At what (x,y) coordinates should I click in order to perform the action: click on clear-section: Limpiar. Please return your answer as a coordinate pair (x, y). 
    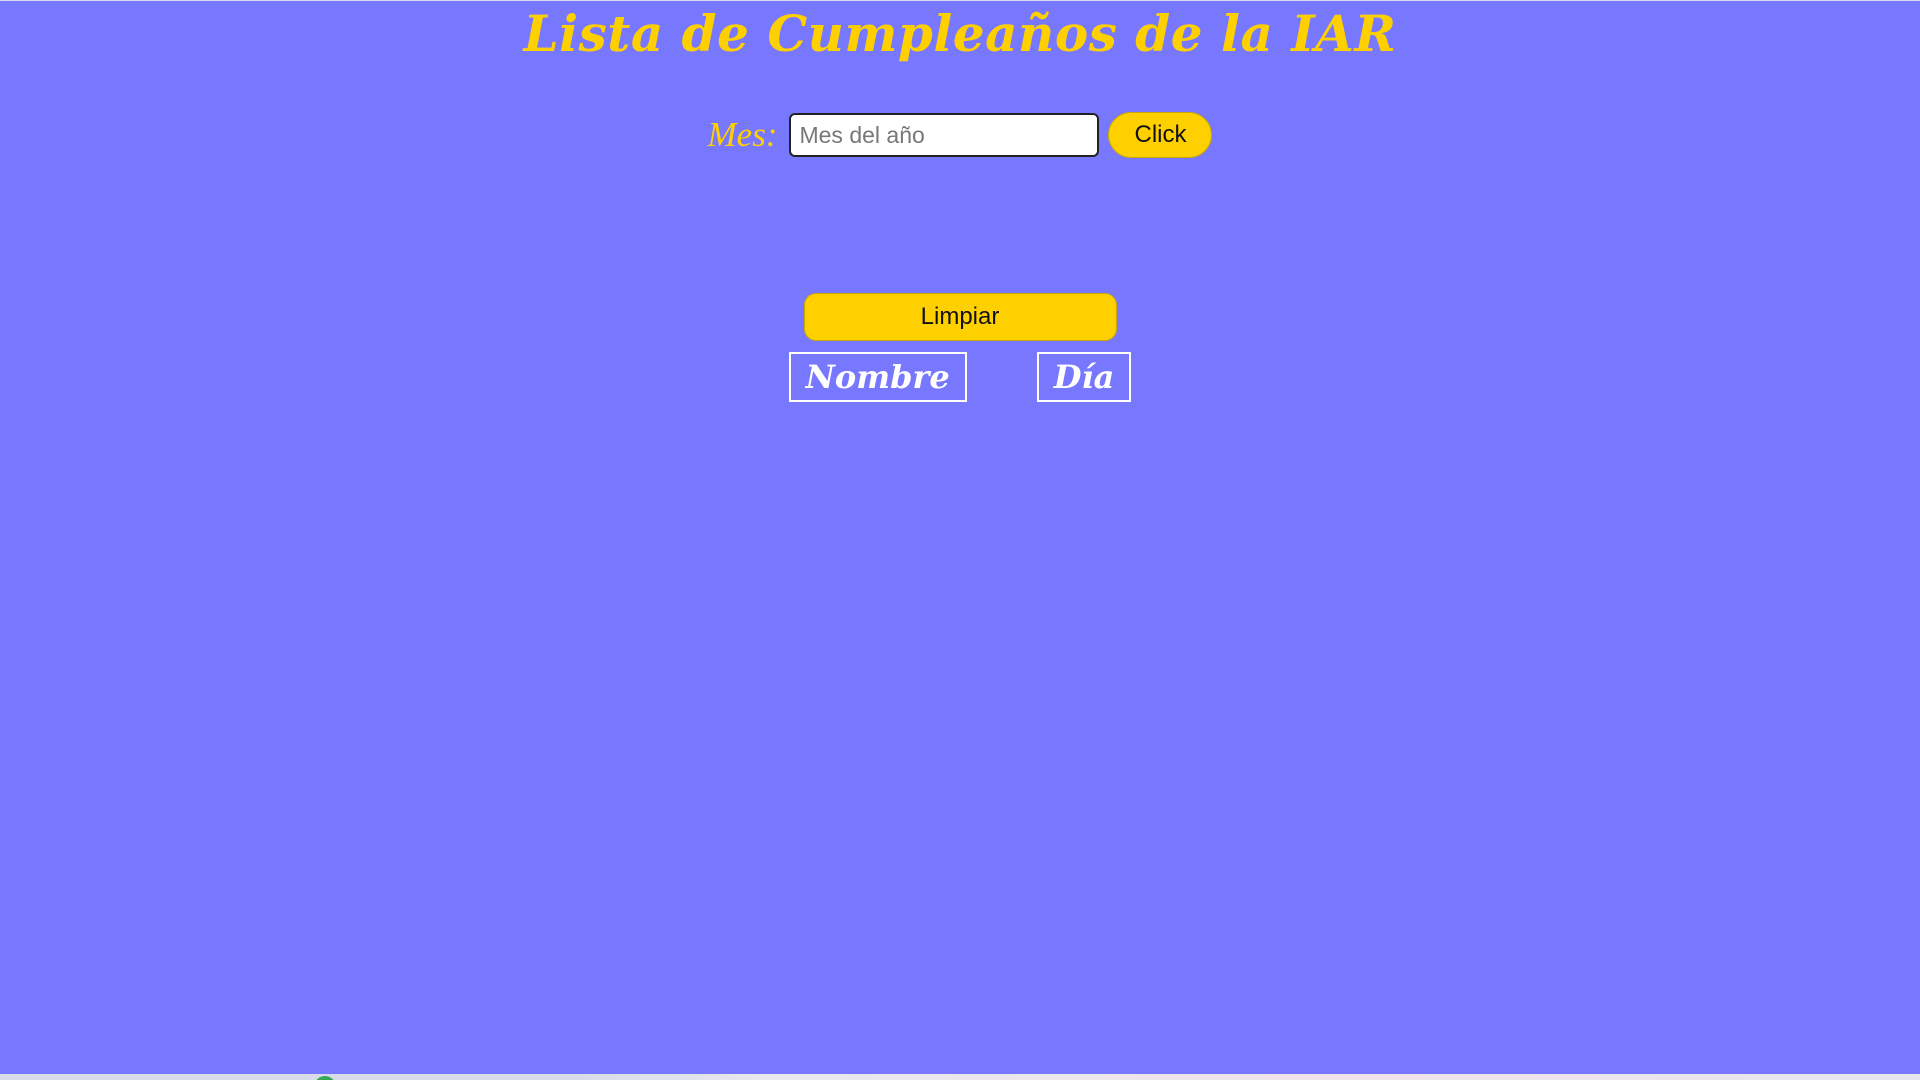
    Looking at the image, I should click on (960, 317).